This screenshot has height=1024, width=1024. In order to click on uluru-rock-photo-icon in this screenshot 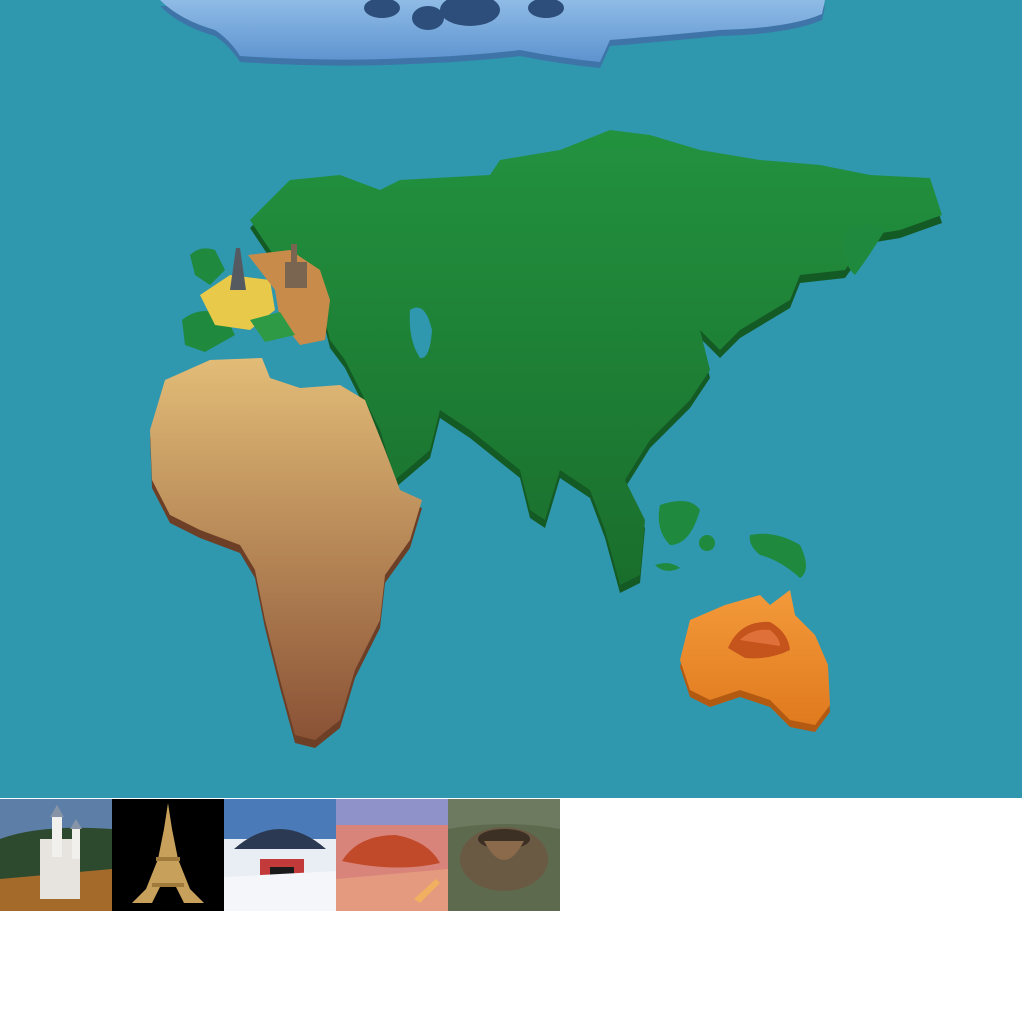, I will do `click(392, 855)`.